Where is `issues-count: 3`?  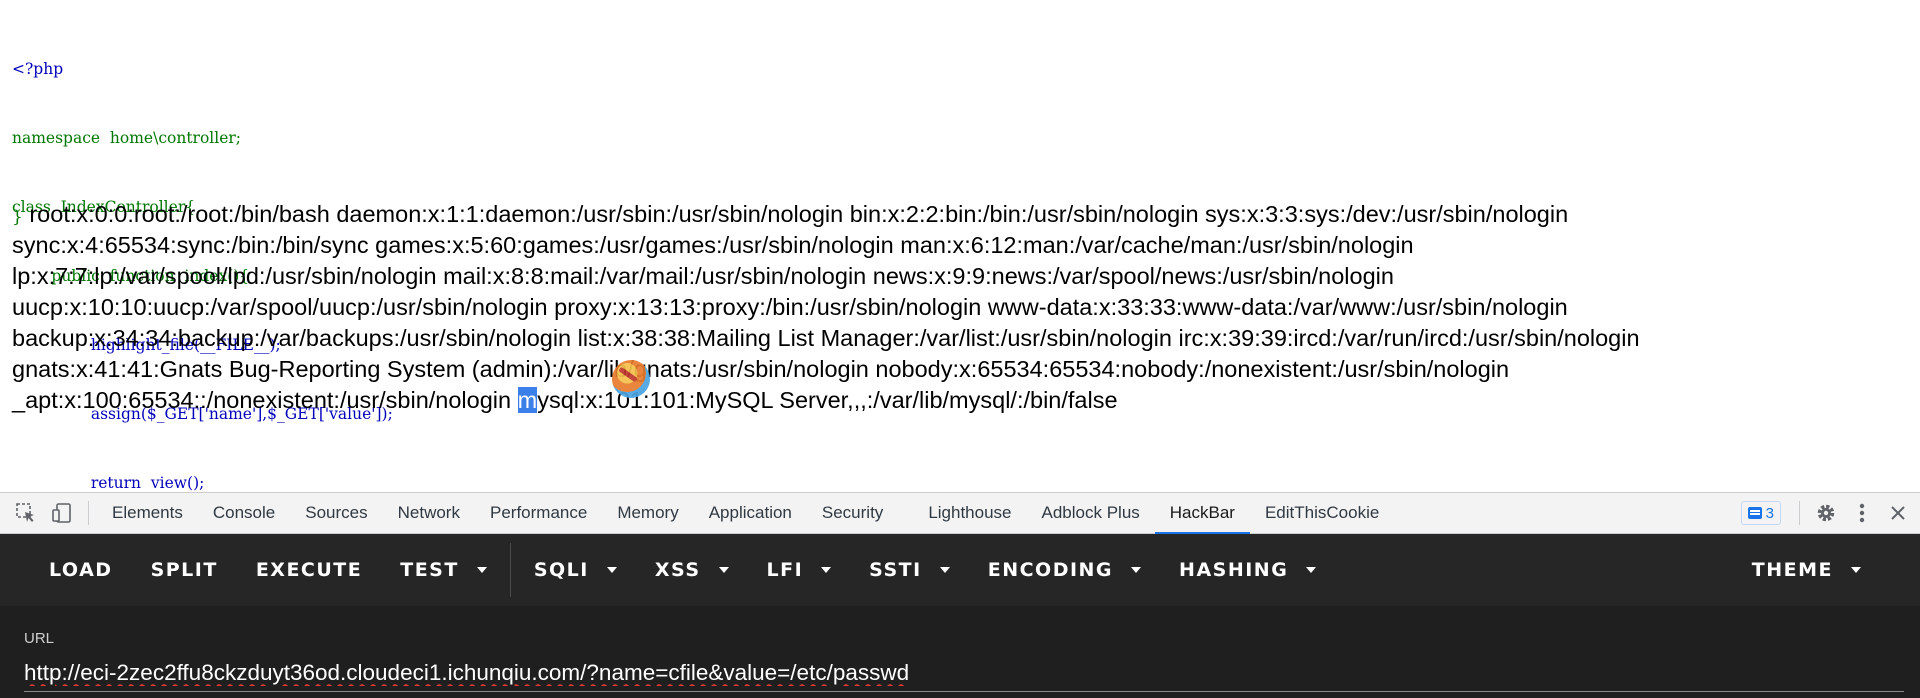 issues-count: 3 is located at coordinates (1769, 513).